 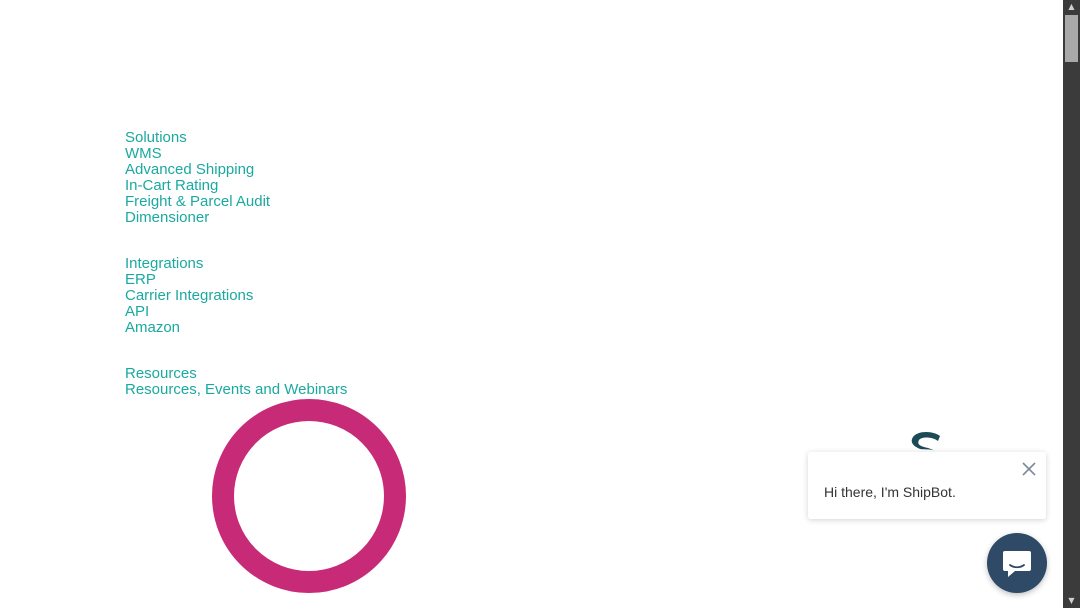 I want to click on nav-link-erp: ERP, so click(x=236, y=280).